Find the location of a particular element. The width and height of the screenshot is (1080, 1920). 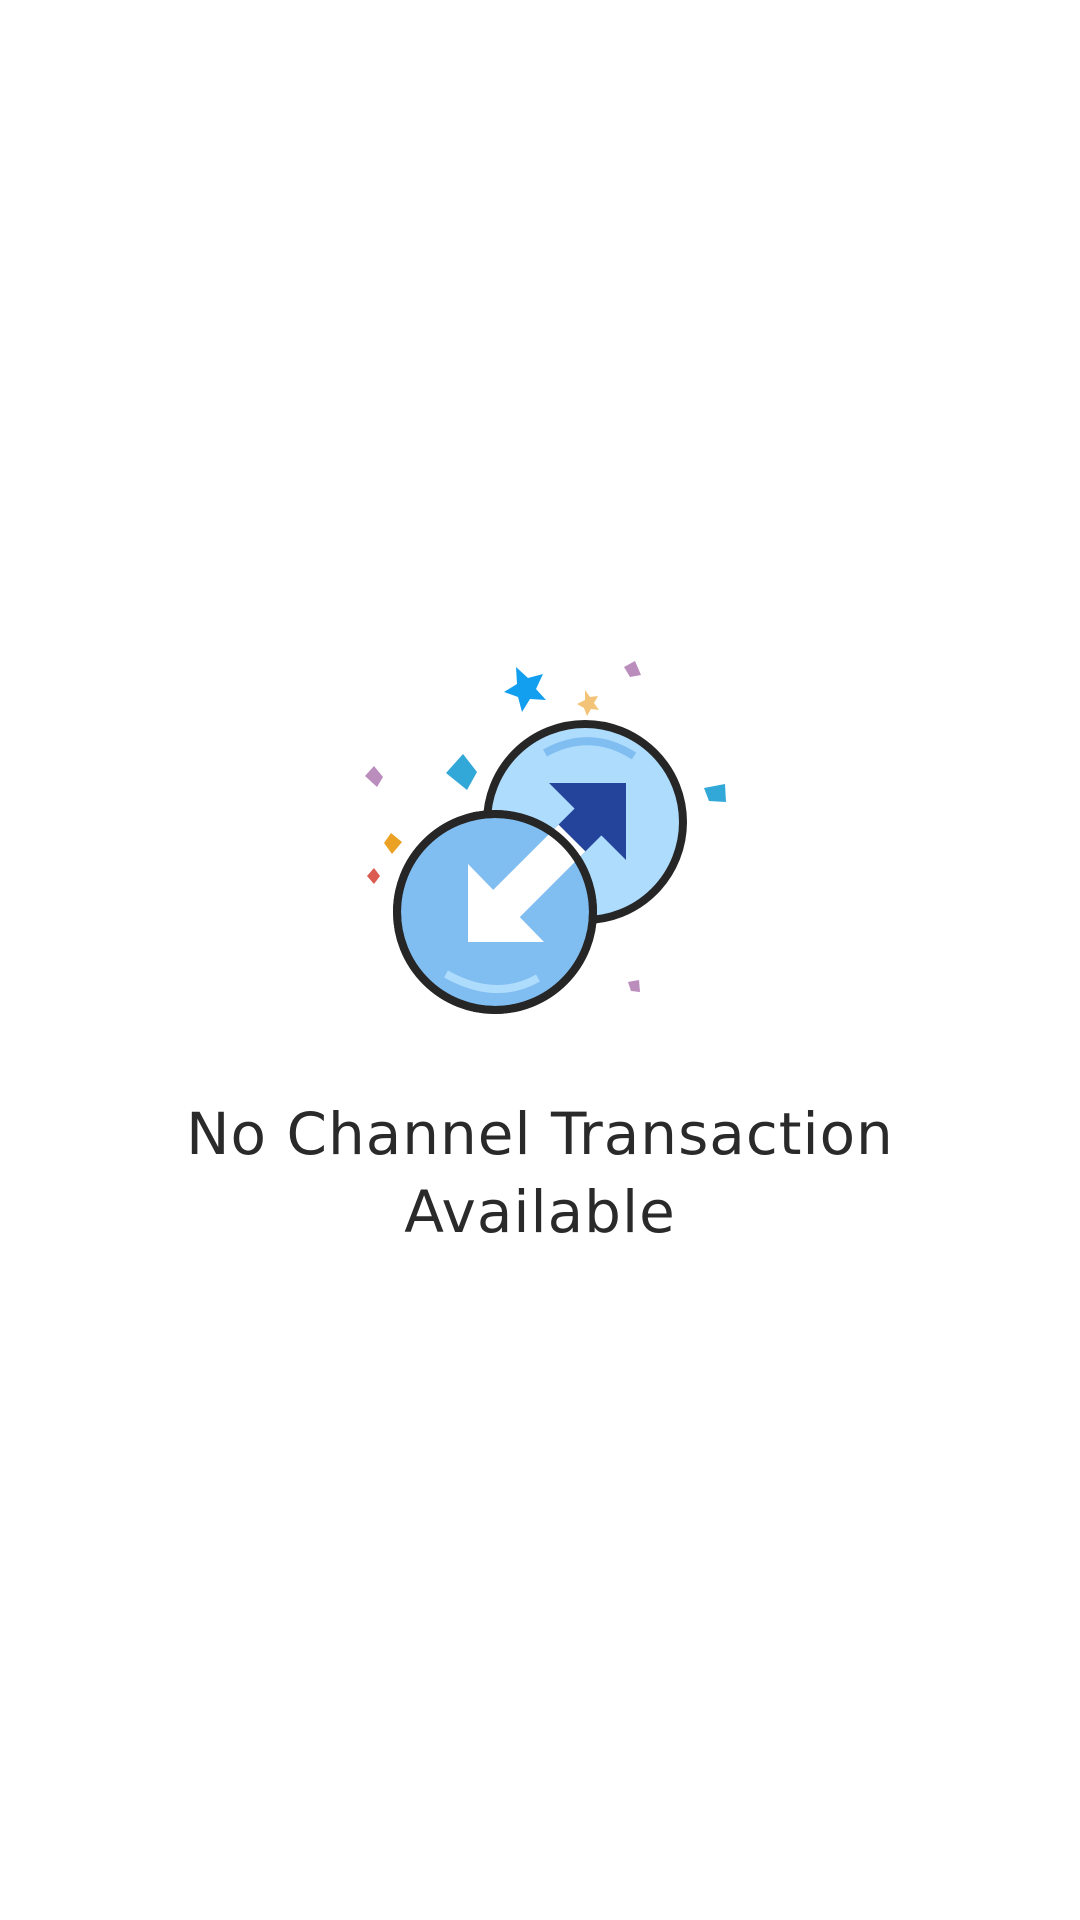

exchange-coins-icon is located at coordinates (545, 837).